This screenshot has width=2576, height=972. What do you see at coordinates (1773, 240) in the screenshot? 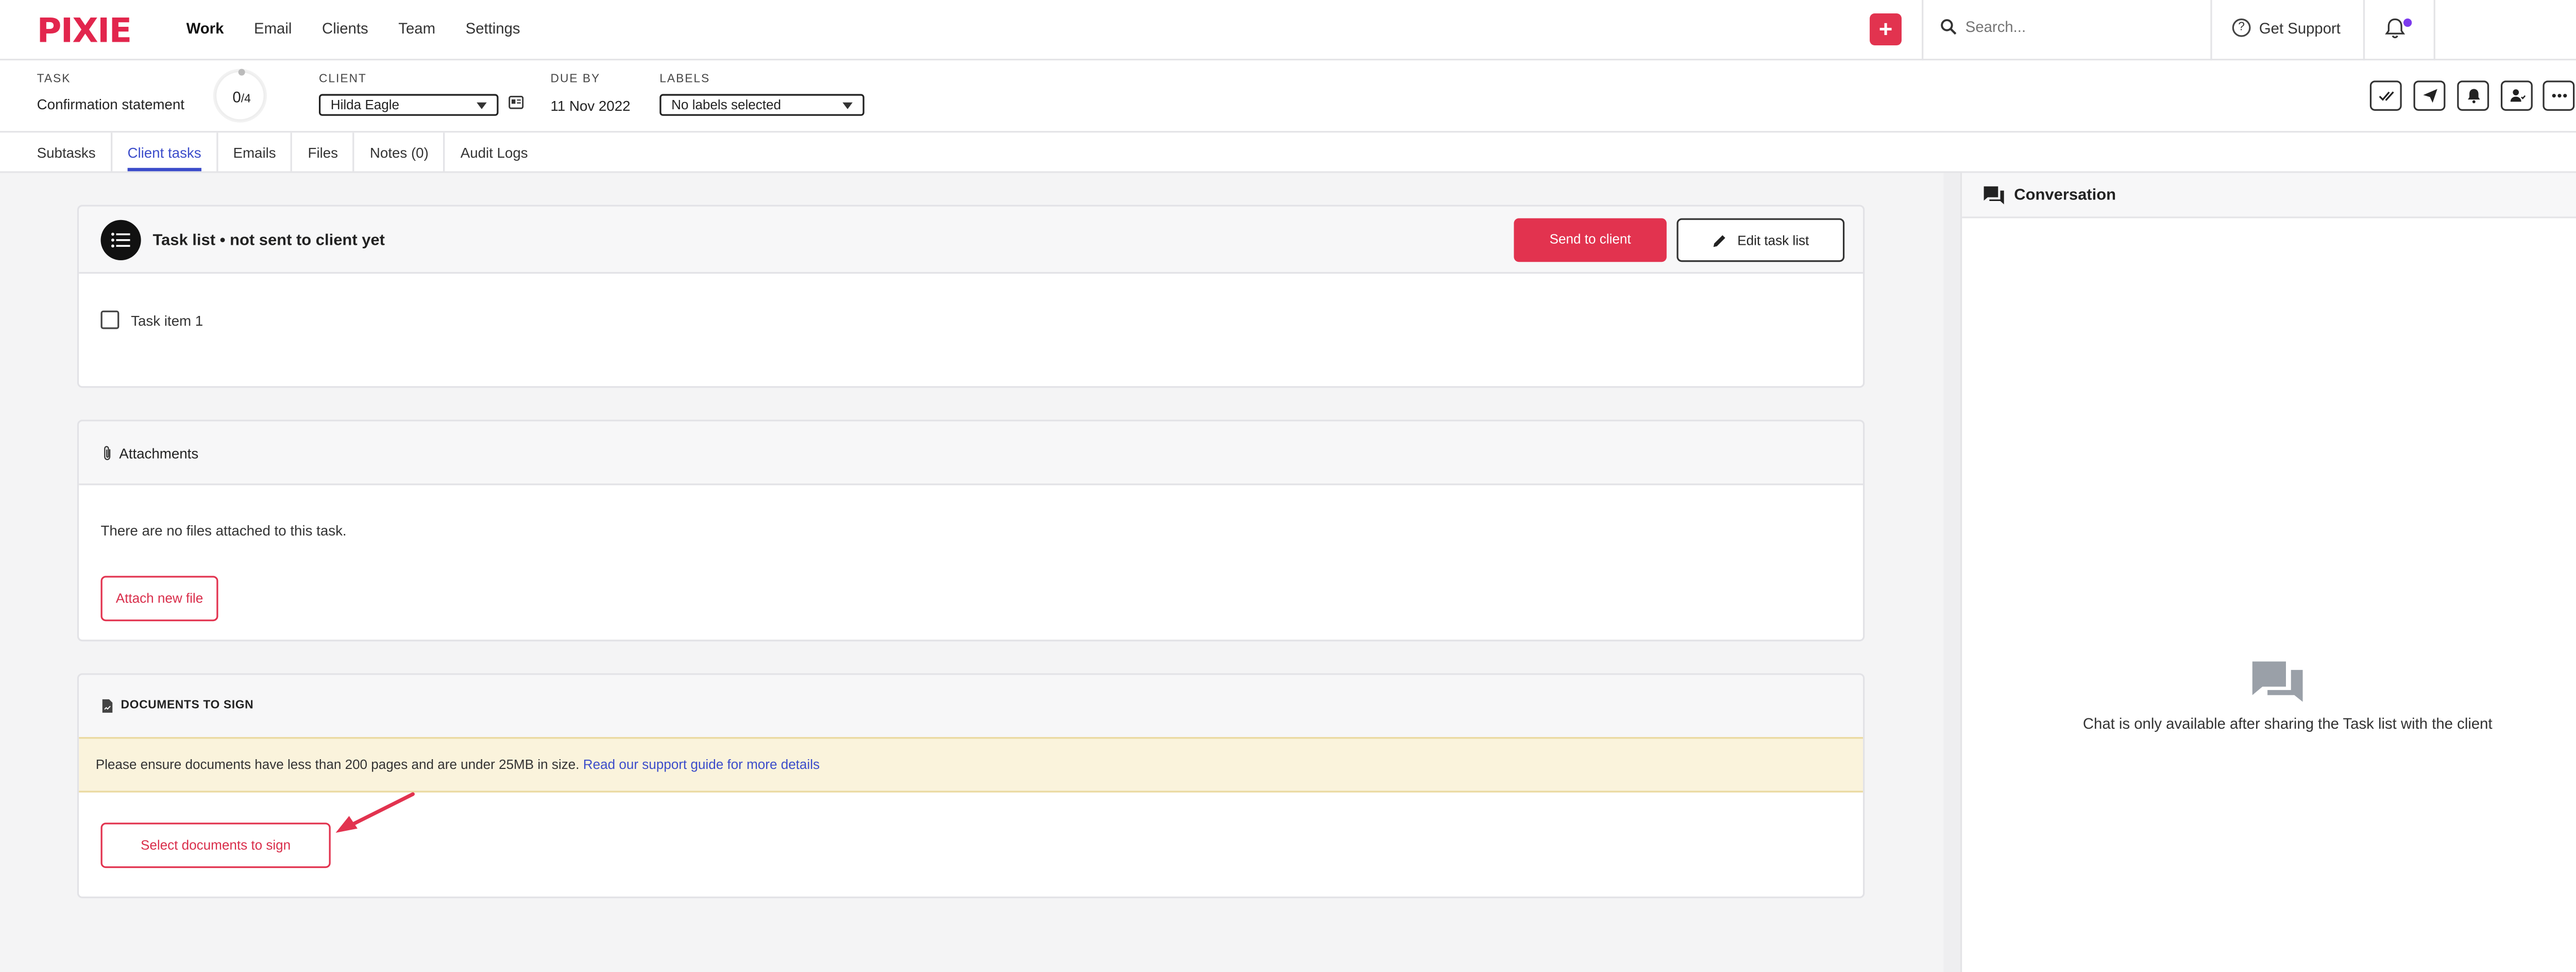
I see `edit-task-list-label: Edit task list` at bounding box center [1773, 240].